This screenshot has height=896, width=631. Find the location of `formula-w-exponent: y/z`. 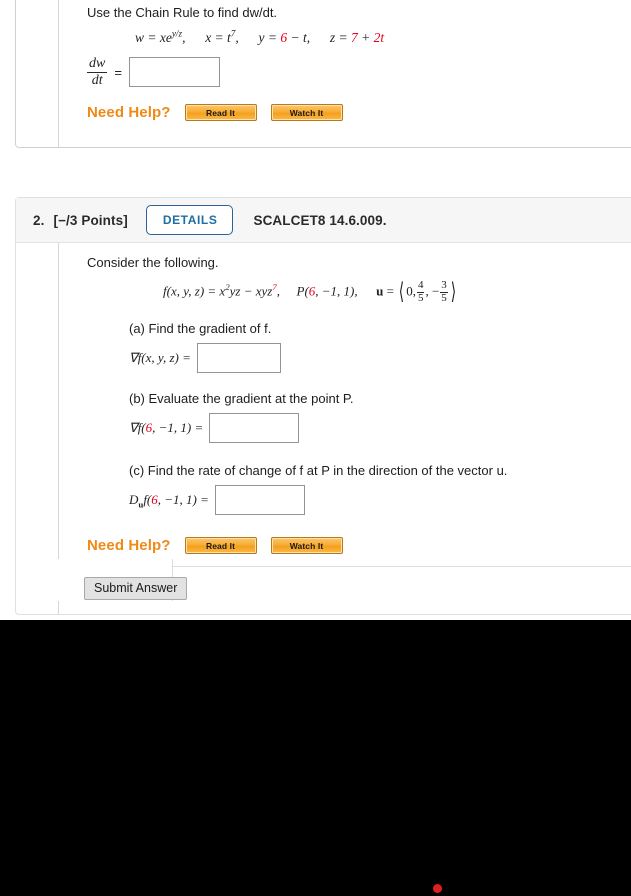

formula-w-exponent: y/z is located at coordinates (177, 33).